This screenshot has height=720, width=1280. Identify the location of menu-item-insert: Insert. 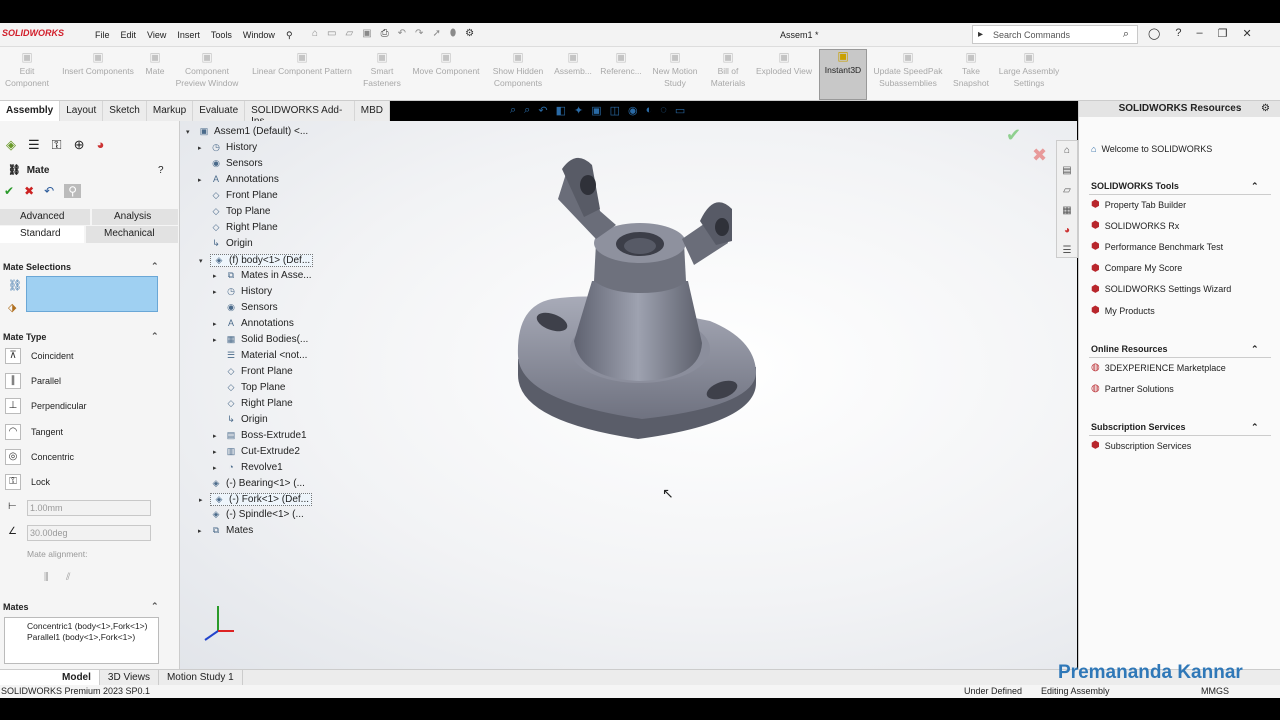
(188, 35).